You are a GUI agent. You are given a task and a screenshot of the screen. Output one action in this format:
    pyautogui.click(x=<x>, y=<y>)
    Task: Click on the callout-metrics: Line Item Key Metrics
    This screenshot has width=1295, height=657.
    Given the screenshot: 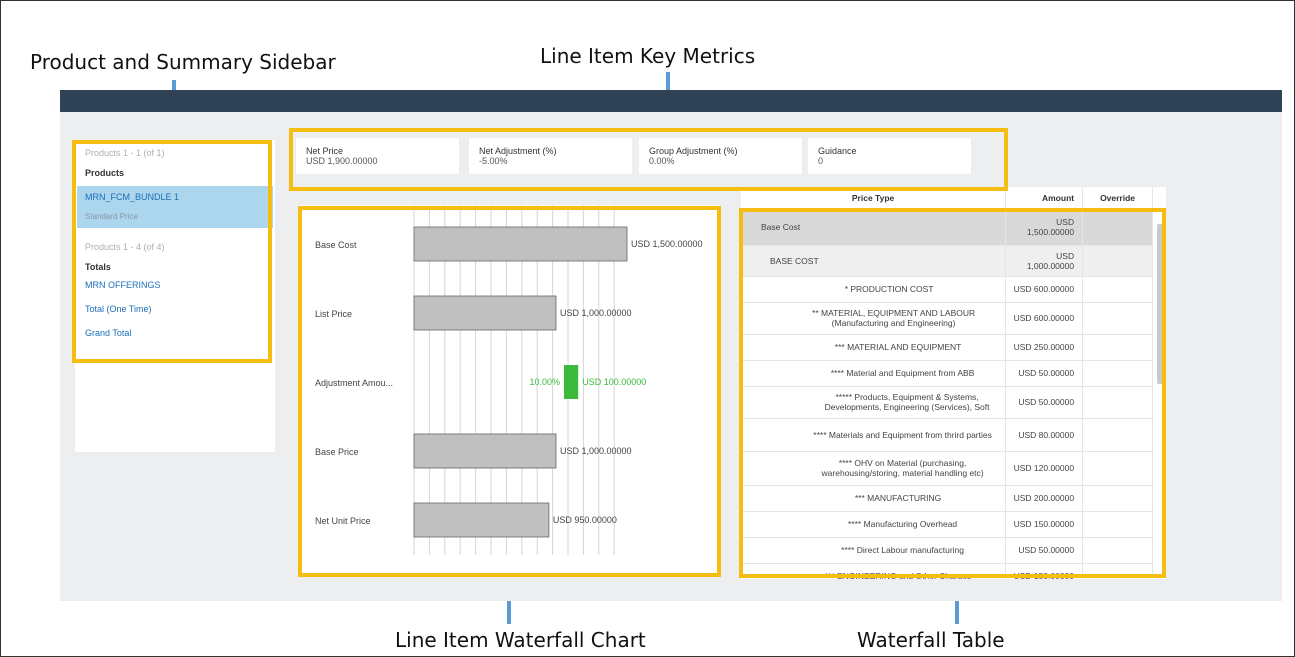 What is the action you would take?
    pyautogui.click(x=648, y=56)
    